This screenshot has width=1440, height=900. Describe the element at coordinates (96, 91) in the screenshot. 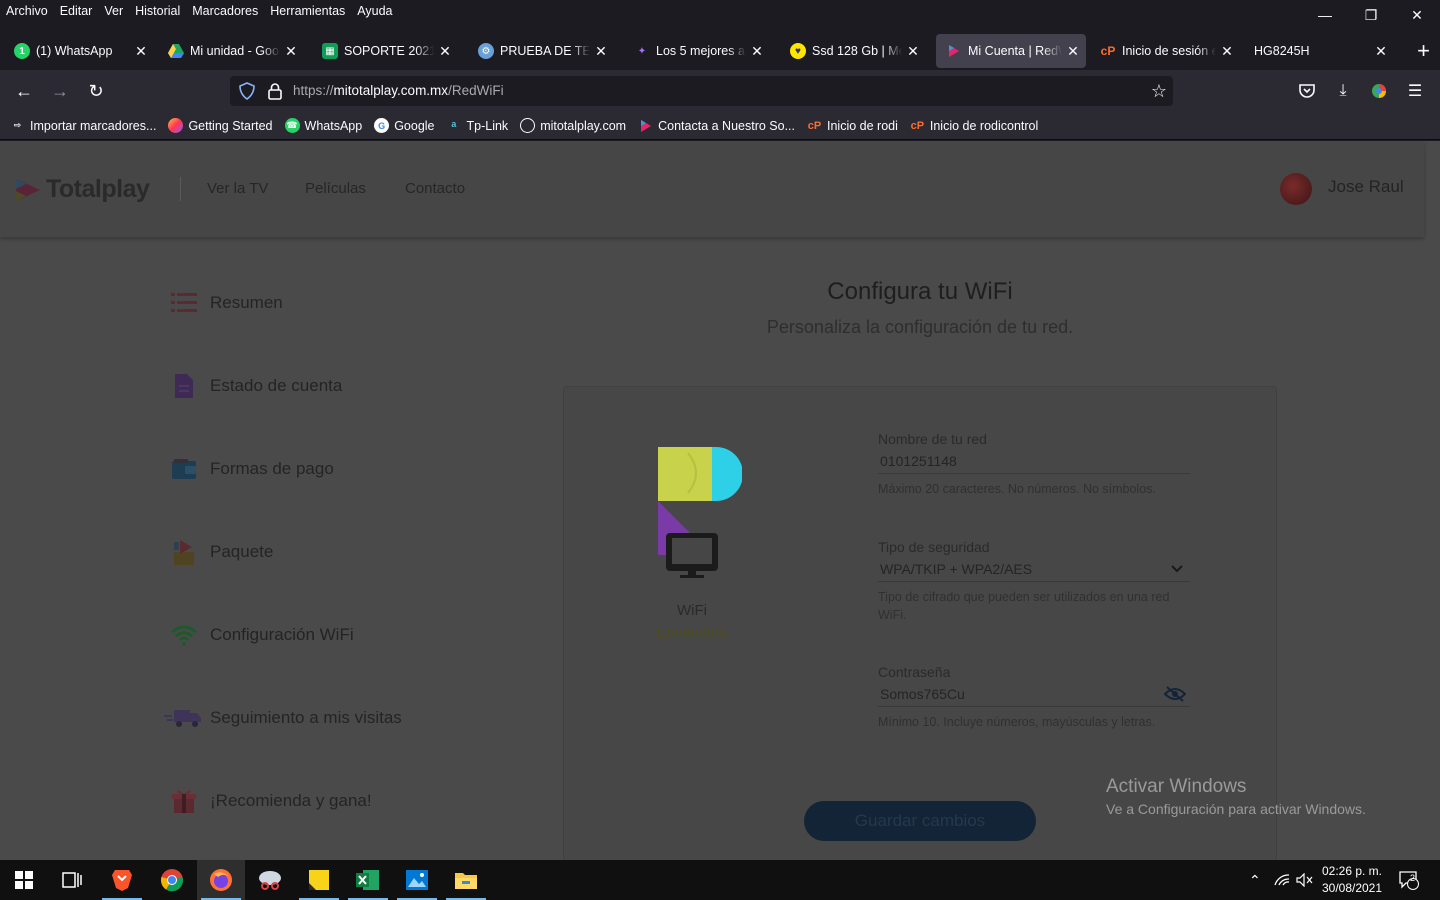

I see `reload-icon: ↻` at that location.